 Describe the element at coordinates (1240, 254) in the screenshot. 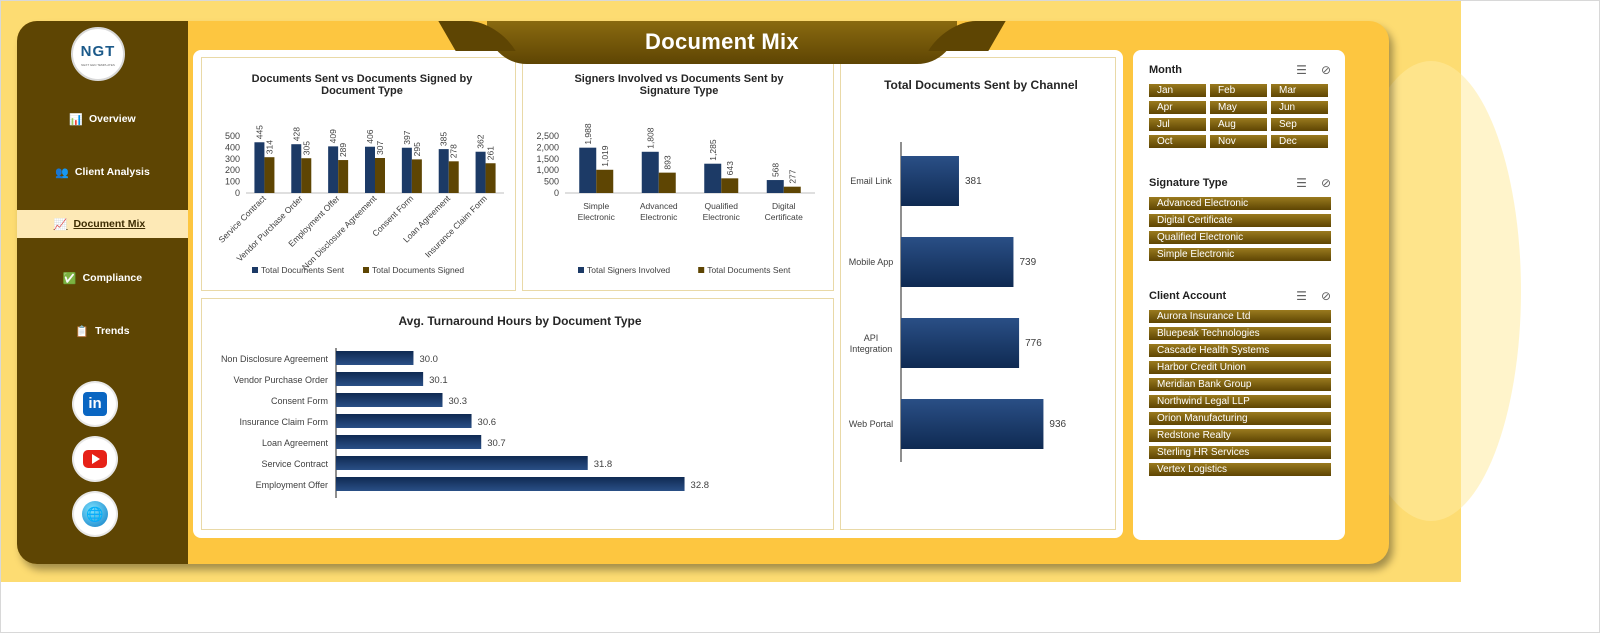

I see `signature-option-simple-electronic: Simple Electronic` at that location.